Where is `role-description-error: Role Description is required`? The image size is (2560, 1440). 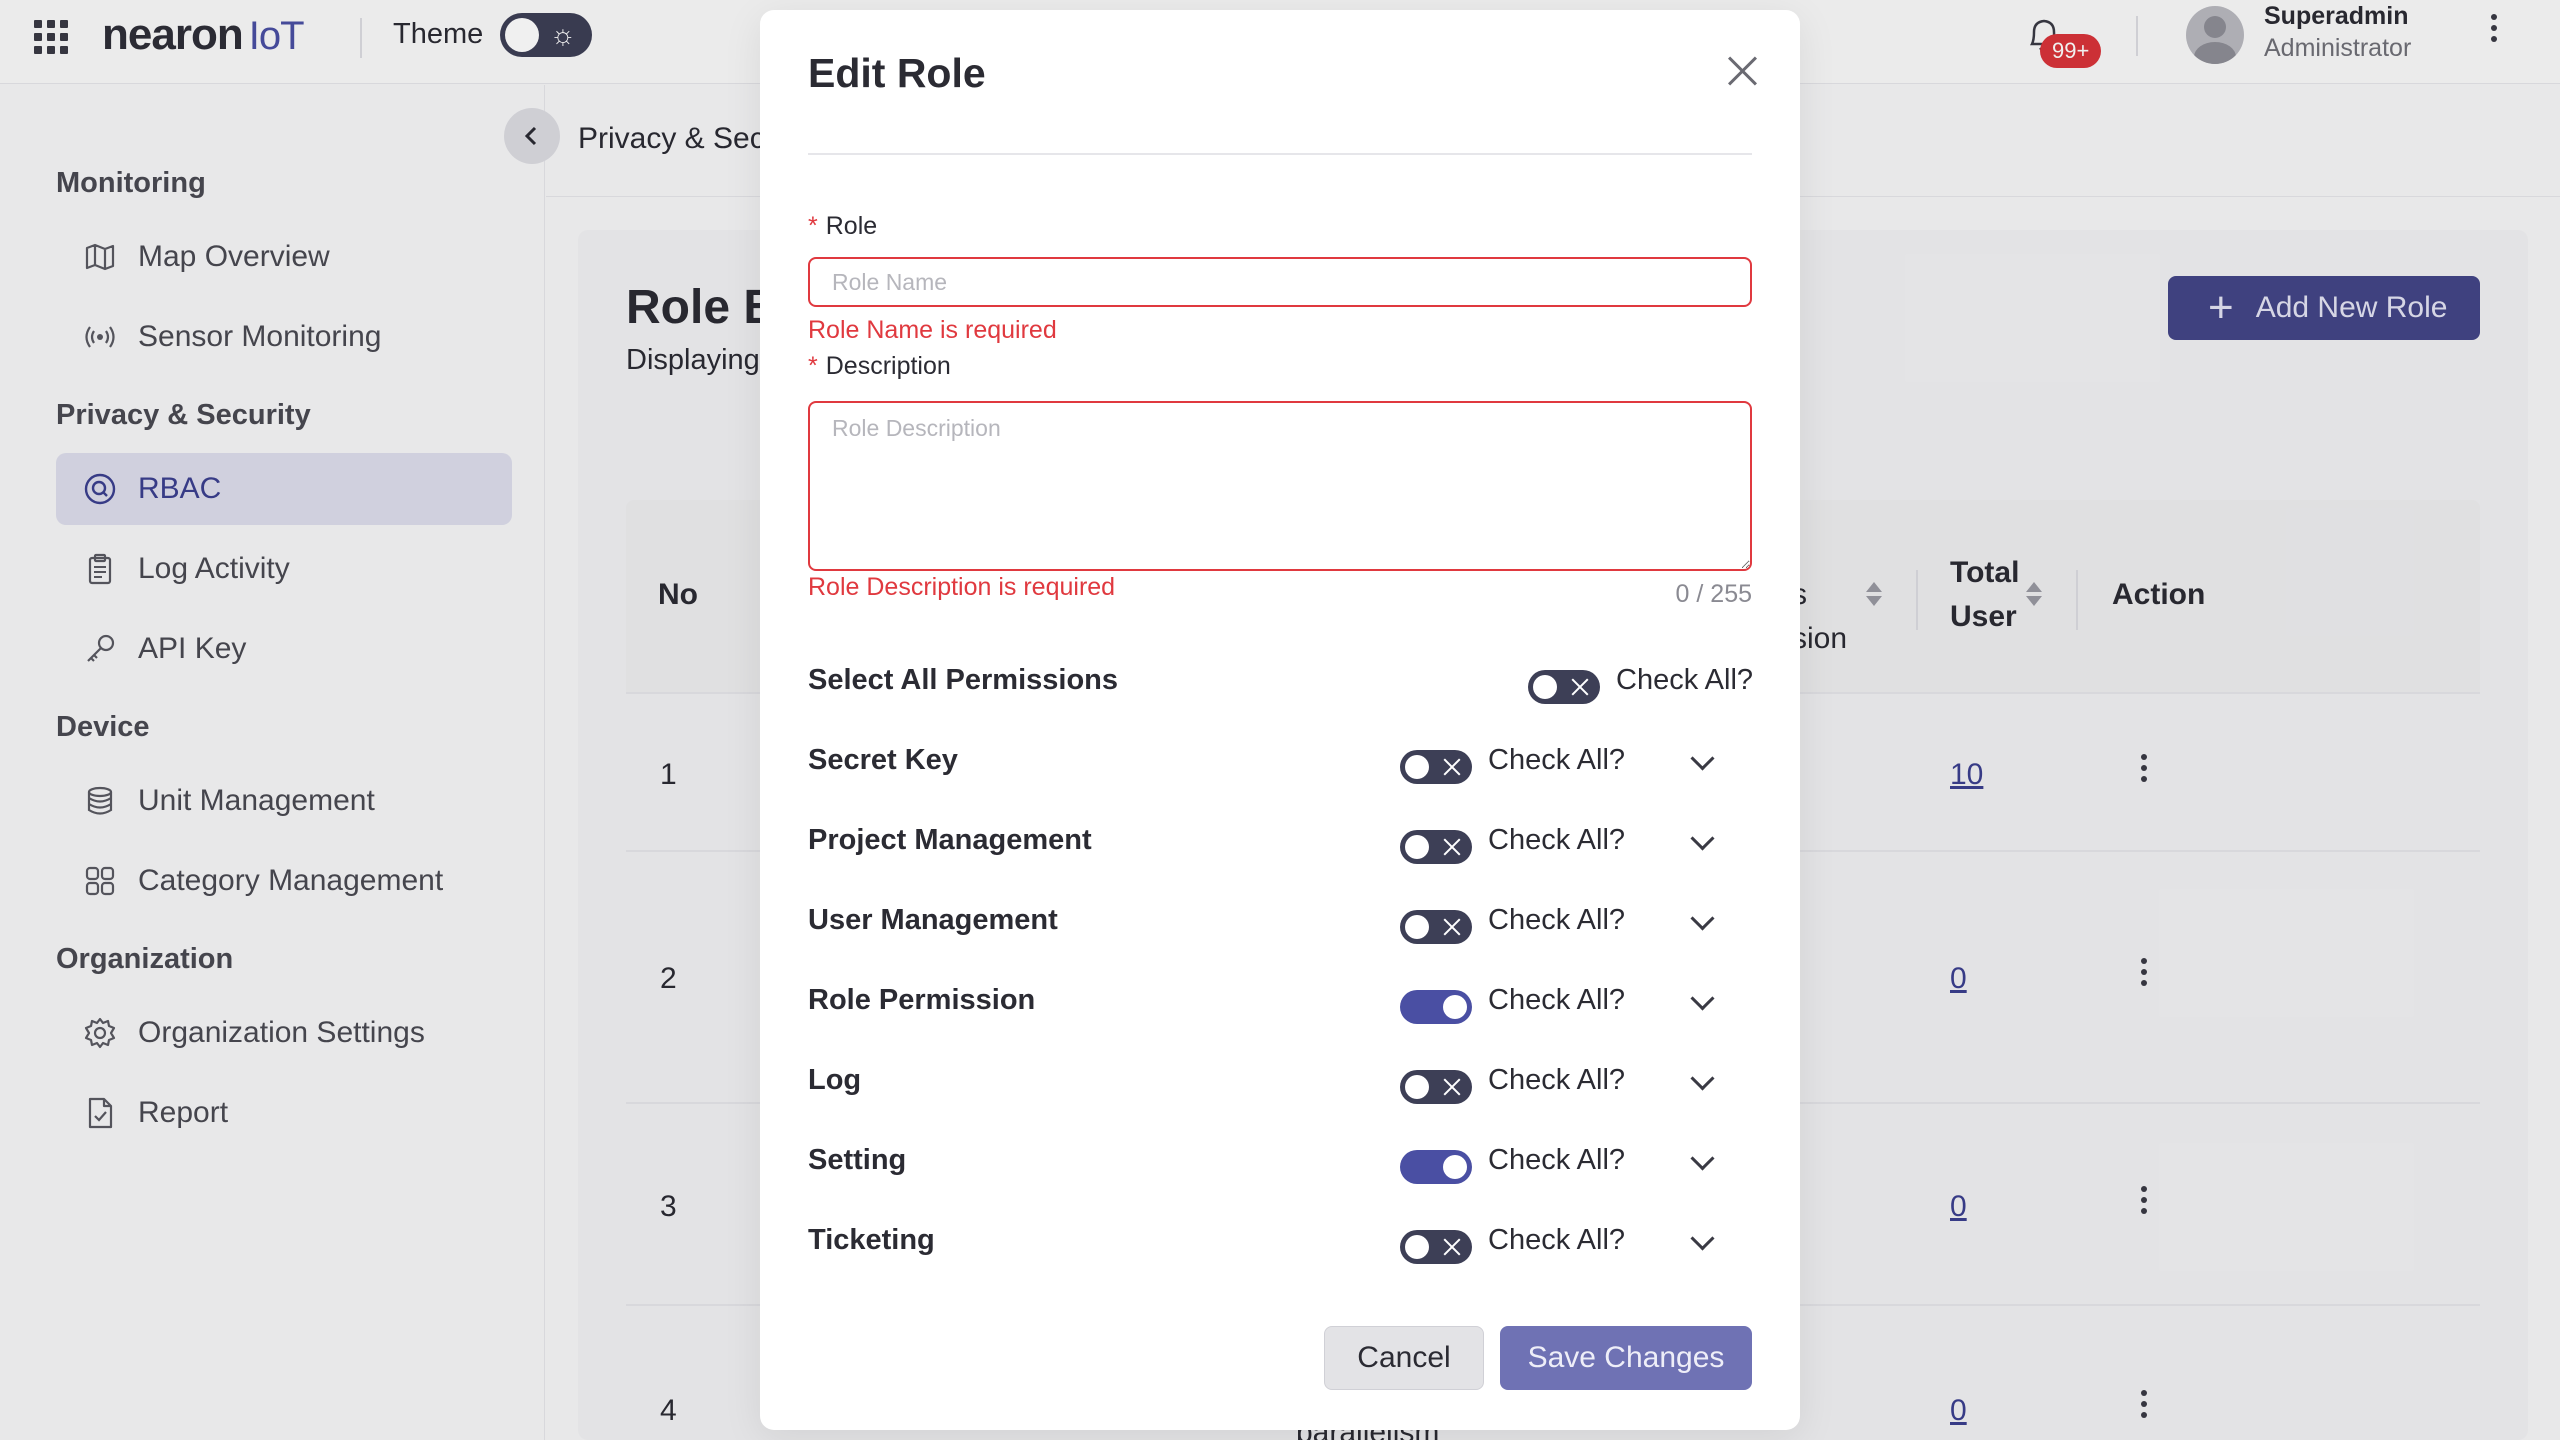
role-description-error: Role Description is required is located at coordinates (962, 587).